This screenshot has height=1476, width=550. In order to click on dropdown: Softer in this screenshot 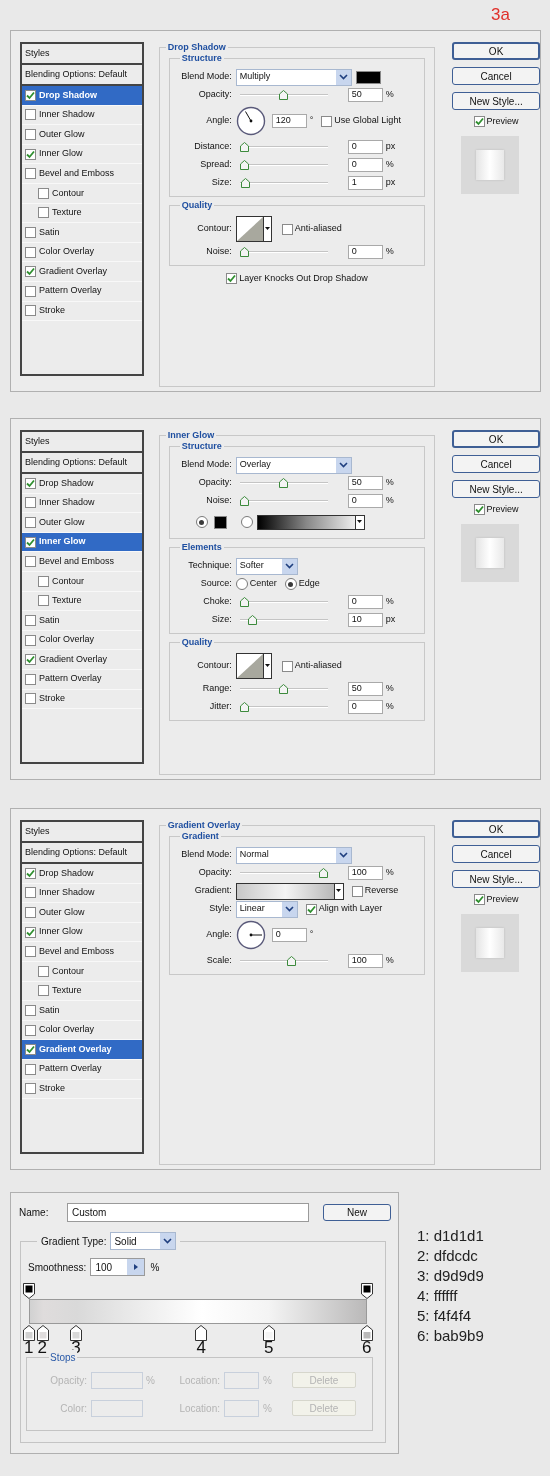, I will do `click(266, 566)`.